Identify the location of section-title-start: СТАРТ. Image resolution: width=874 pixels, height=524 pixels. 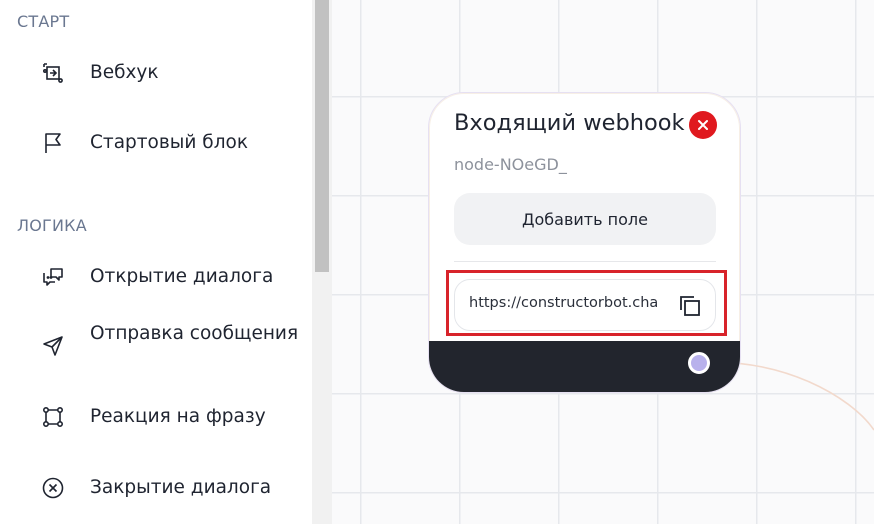
(43, 21).